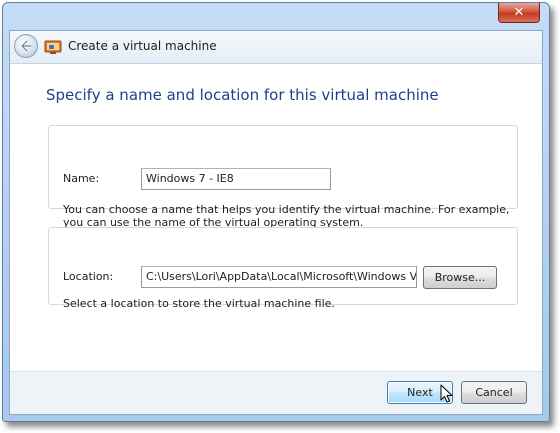 This screenshot has height=433, width=560. What do you see at coordinates (236, 179) in the screenshot?
I see `name-input: Windows 7 - IE8` at bounding box center [236, 179].